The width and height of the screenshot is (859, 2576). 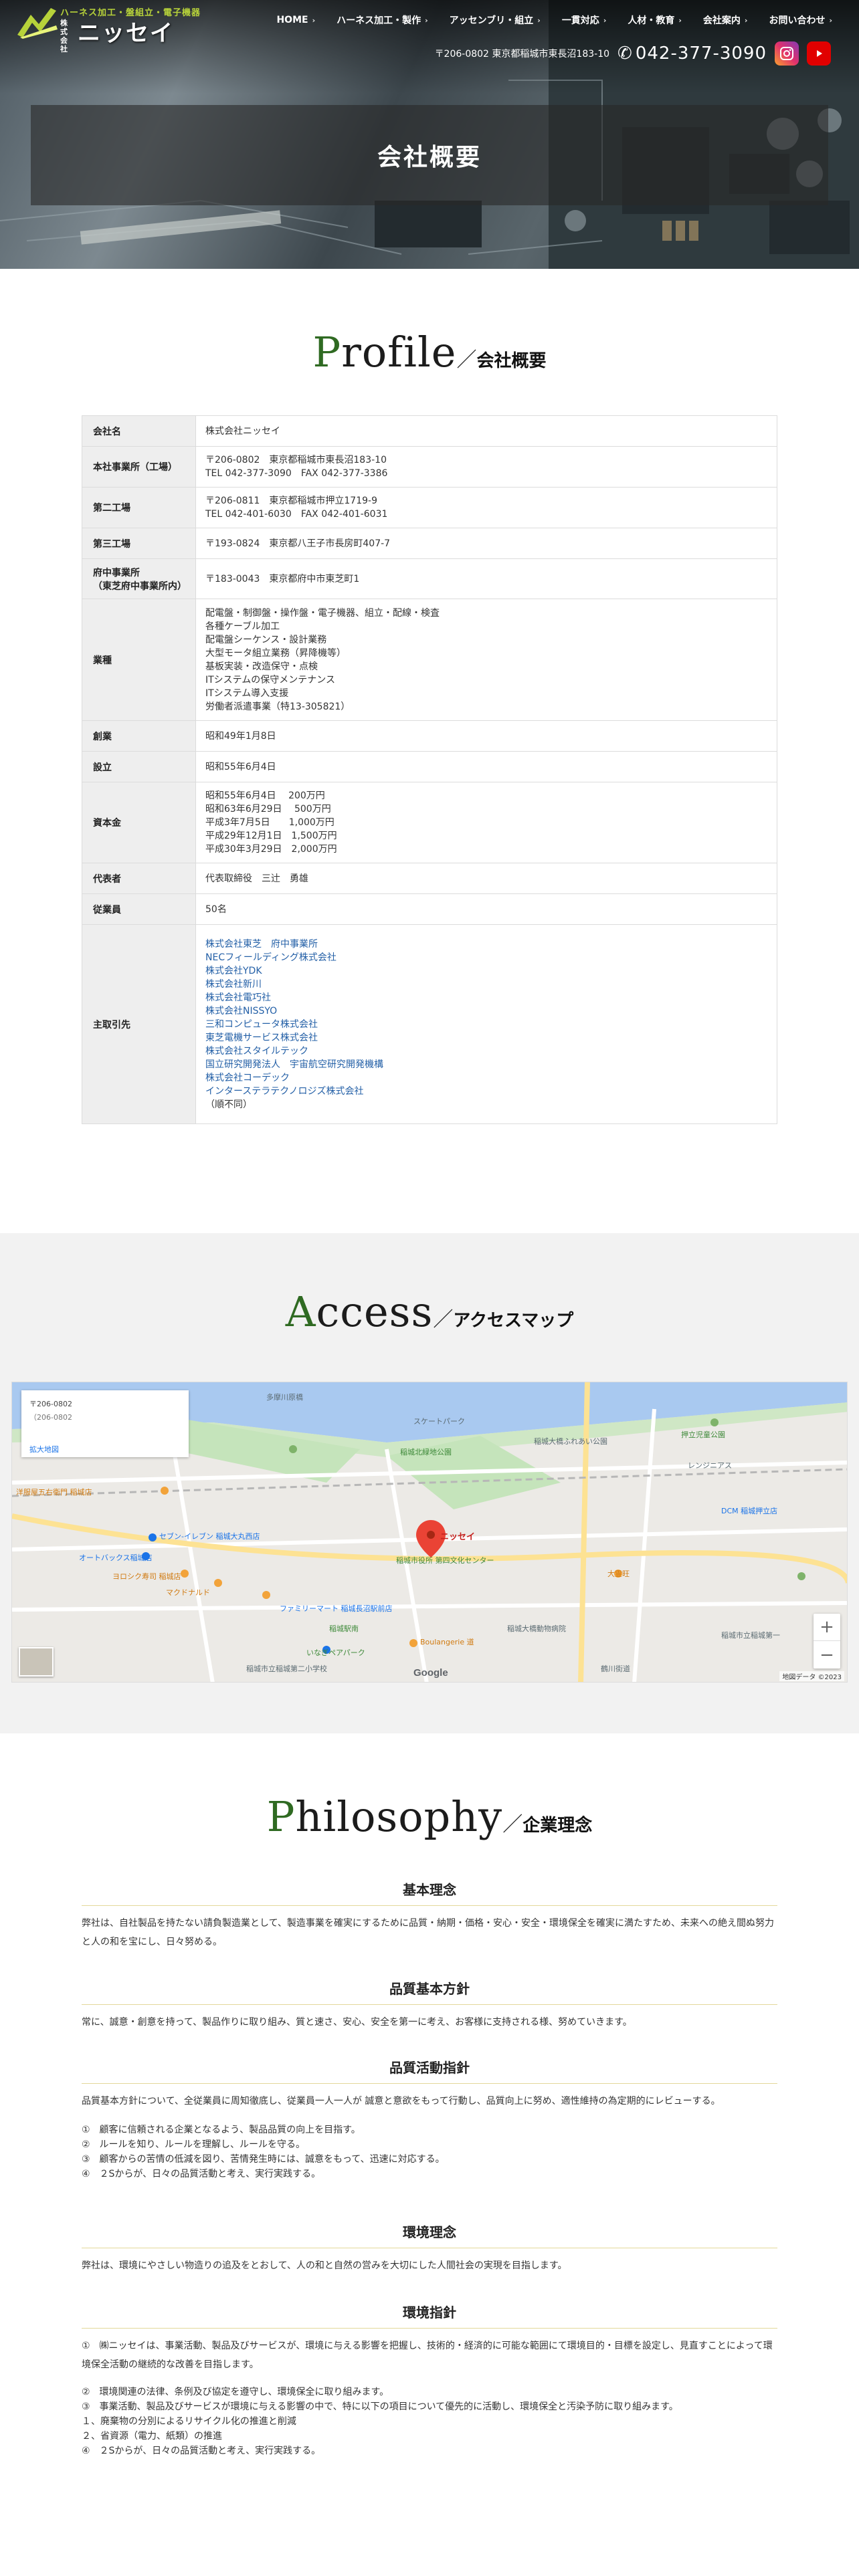 What do you see at coordinates (701, 54) in the screenshot?
I see `header-tel: 042-377-3090` at bounding box center [701, 54].